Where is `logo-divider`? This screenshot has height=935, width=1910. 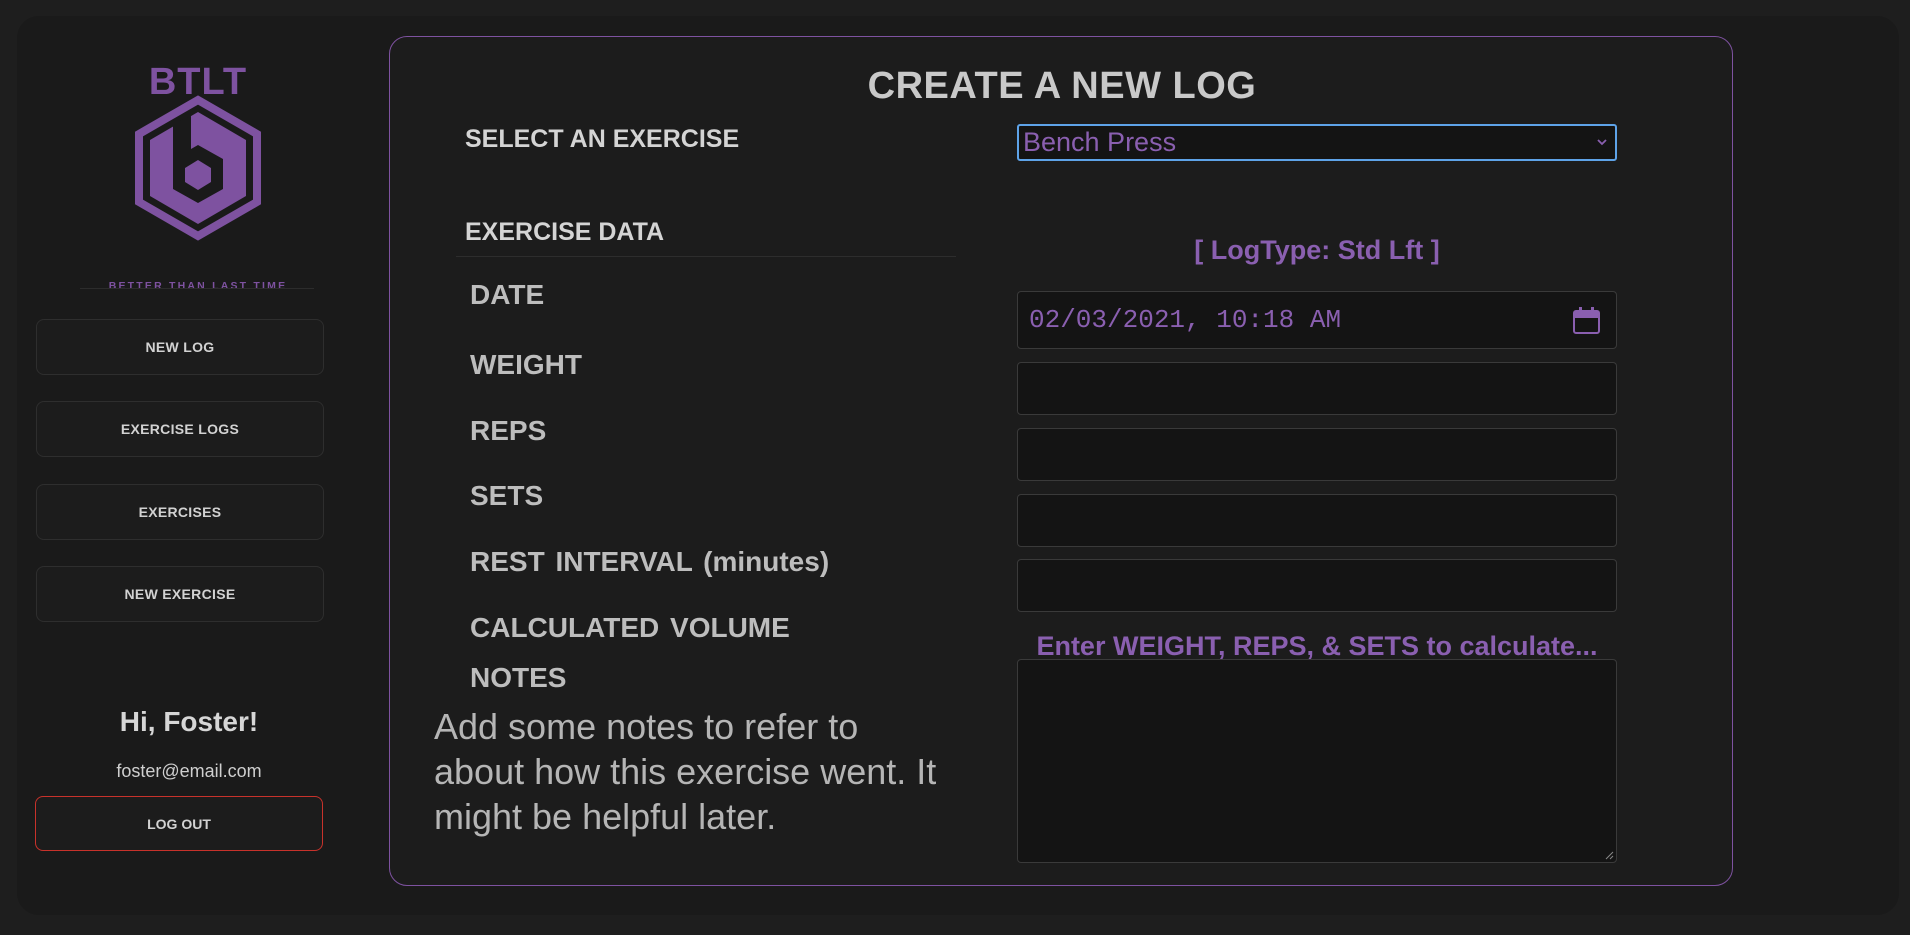 logo-divider is located at coordinates (197, 288).